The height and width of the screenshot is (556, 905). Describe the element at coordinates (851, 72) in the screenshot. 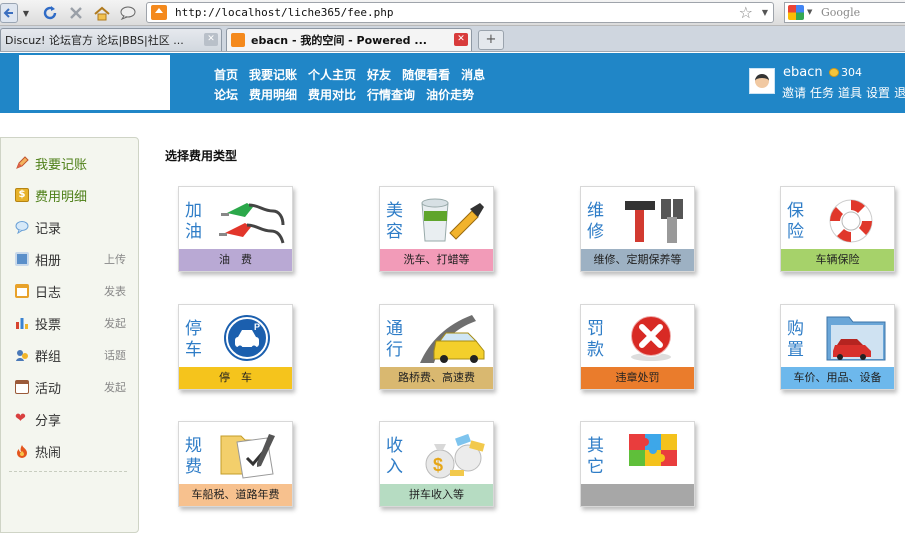

I see `user-credits: 304` at that location.